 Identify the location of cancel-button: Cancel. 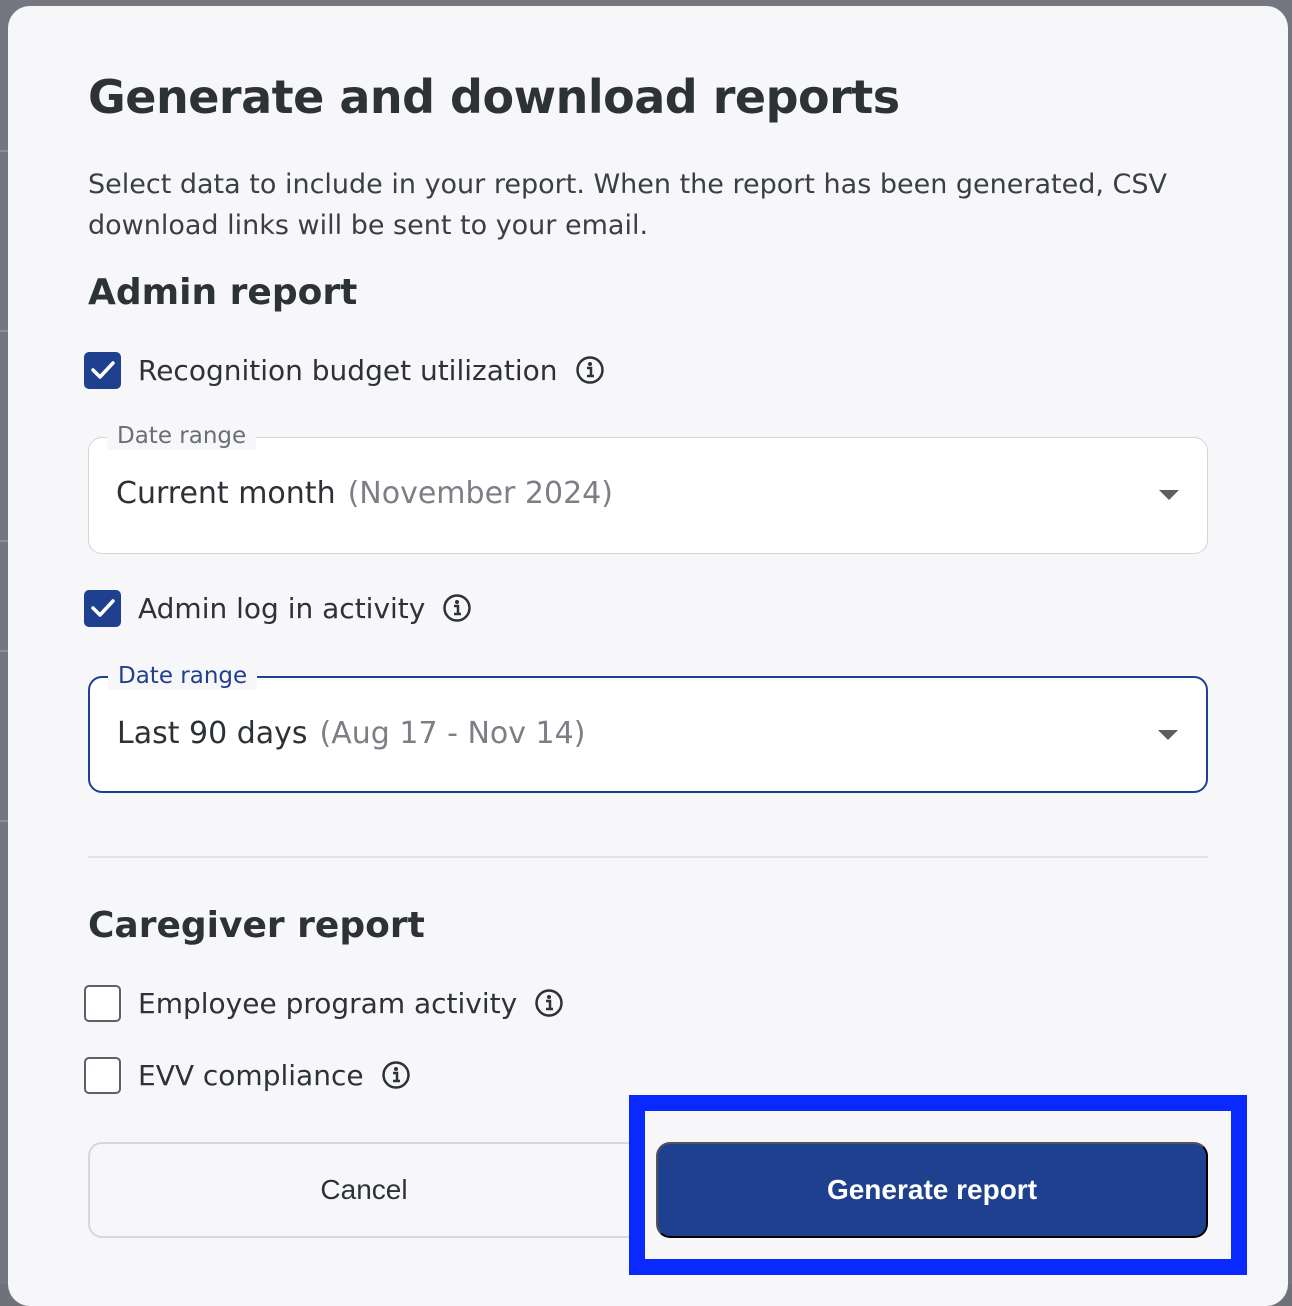
(364, 1190).